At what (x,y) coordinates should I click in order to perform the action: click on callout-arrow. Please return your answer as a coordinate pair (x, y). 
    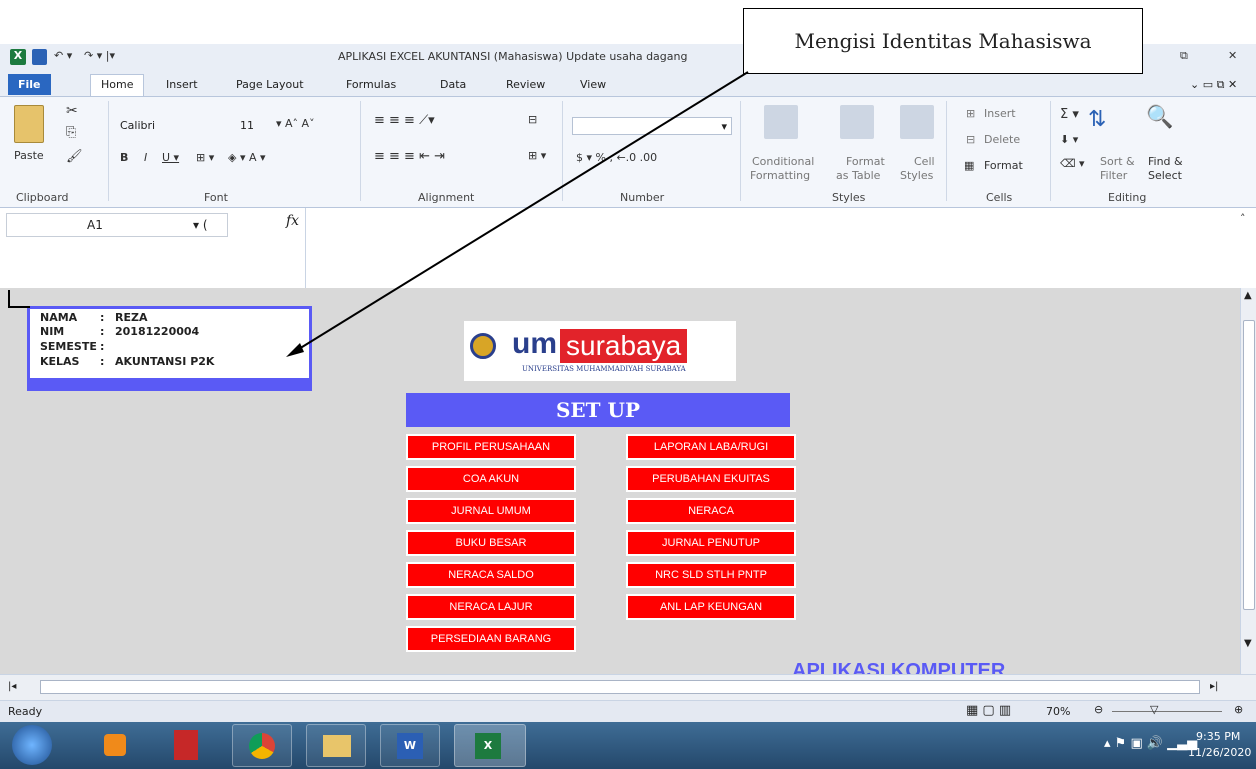
    Looking at the image, I should click on (517, 214).